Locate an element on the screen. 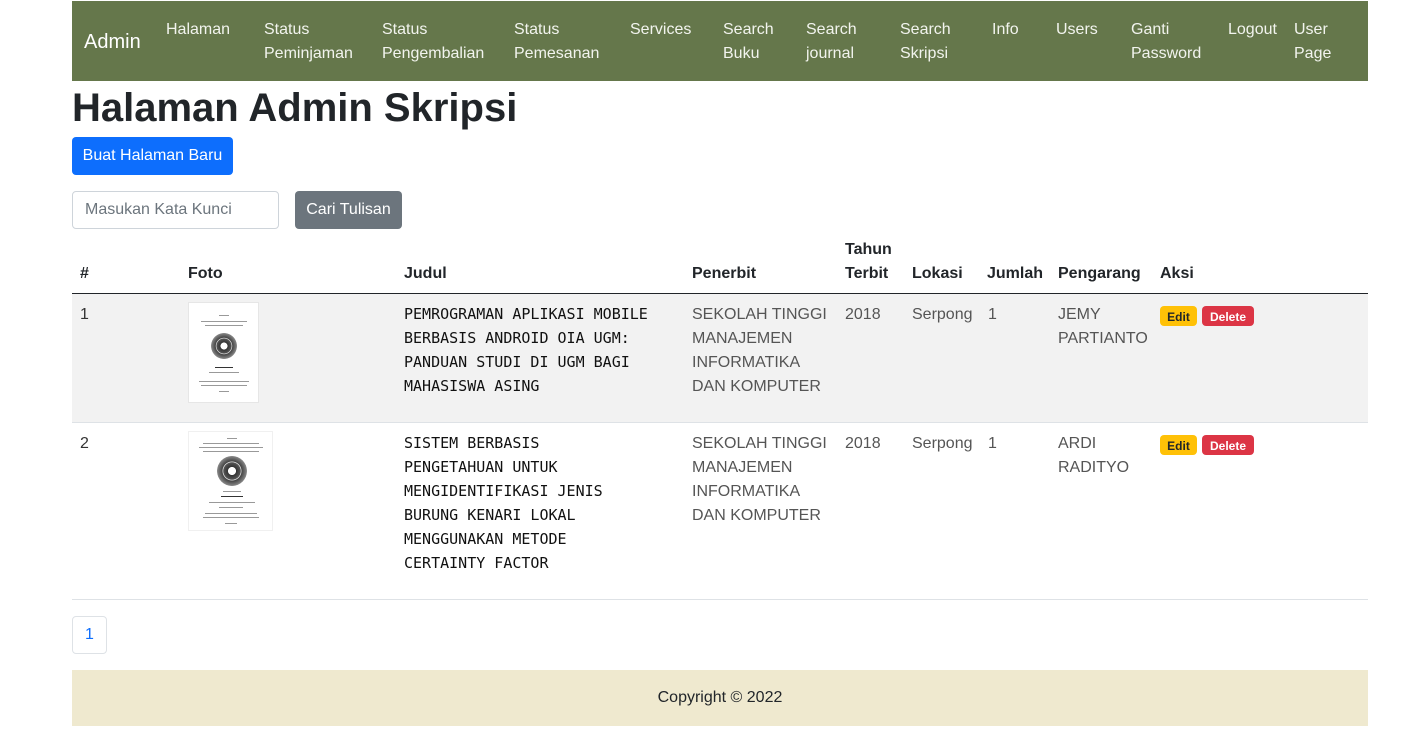 This screenshot has width=1420, height=746. nav-item-search-buku: Search Buku is located at coordinates (748, 42).